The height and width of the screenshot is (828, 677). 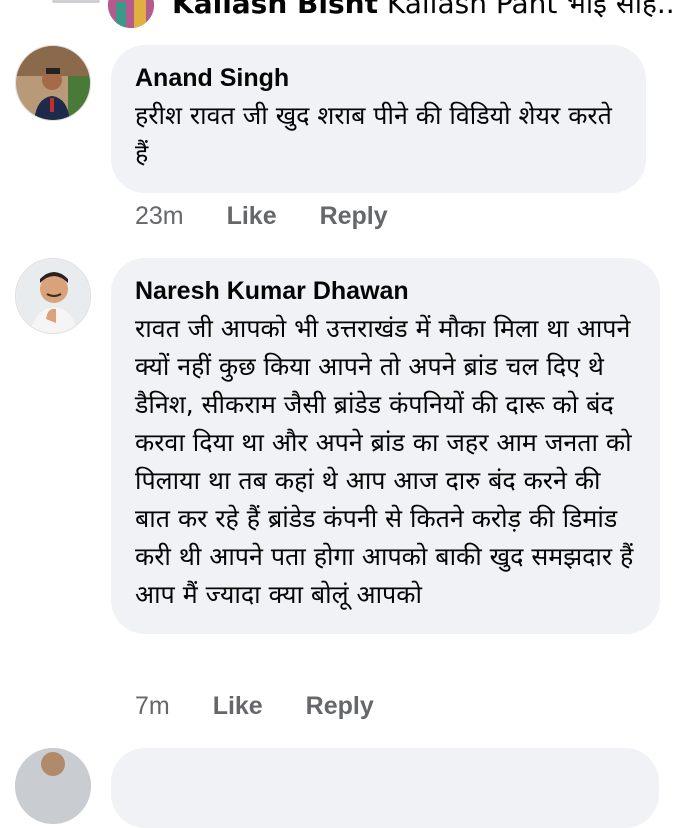 I want to click on comment-timestamp: 23m, so click(x=159, y=216).